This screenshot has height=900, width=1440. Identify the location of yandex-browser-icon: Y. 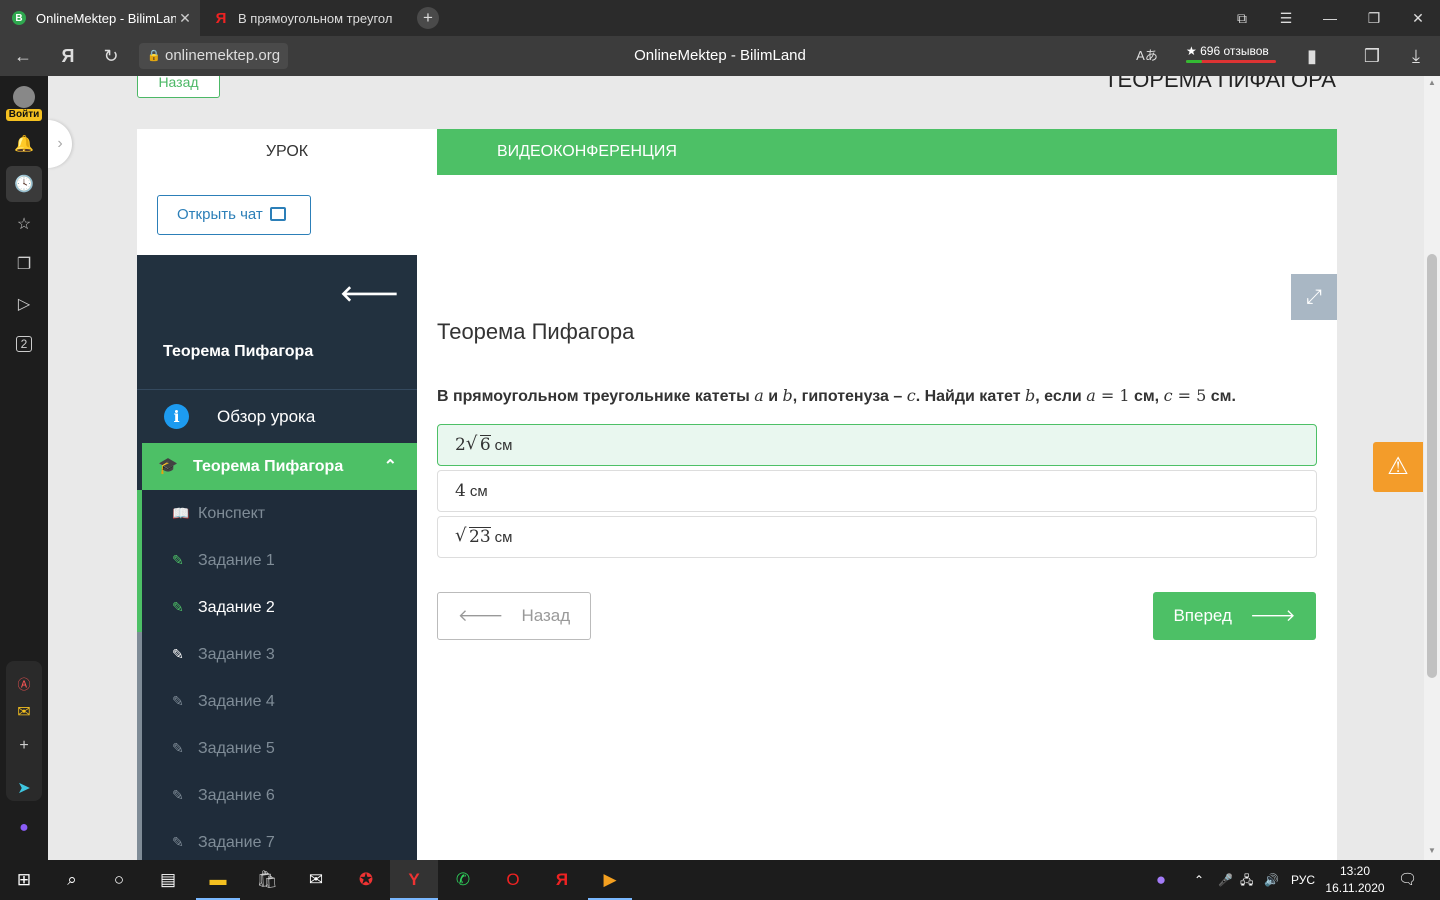
(414, 880).